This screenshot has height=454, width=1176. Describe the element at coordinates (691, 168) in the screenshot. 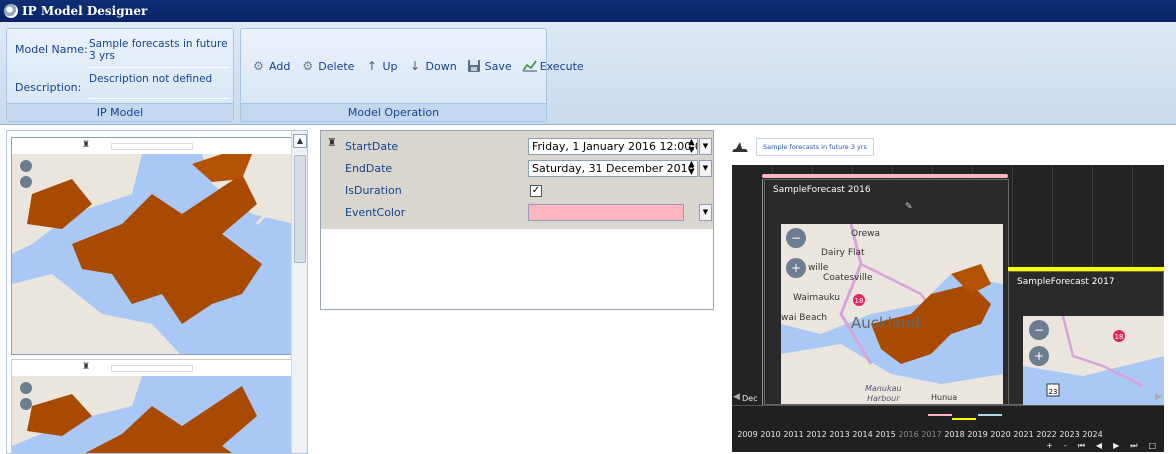

I see `enddate-spin-icon: ▲ ▼` at that location.